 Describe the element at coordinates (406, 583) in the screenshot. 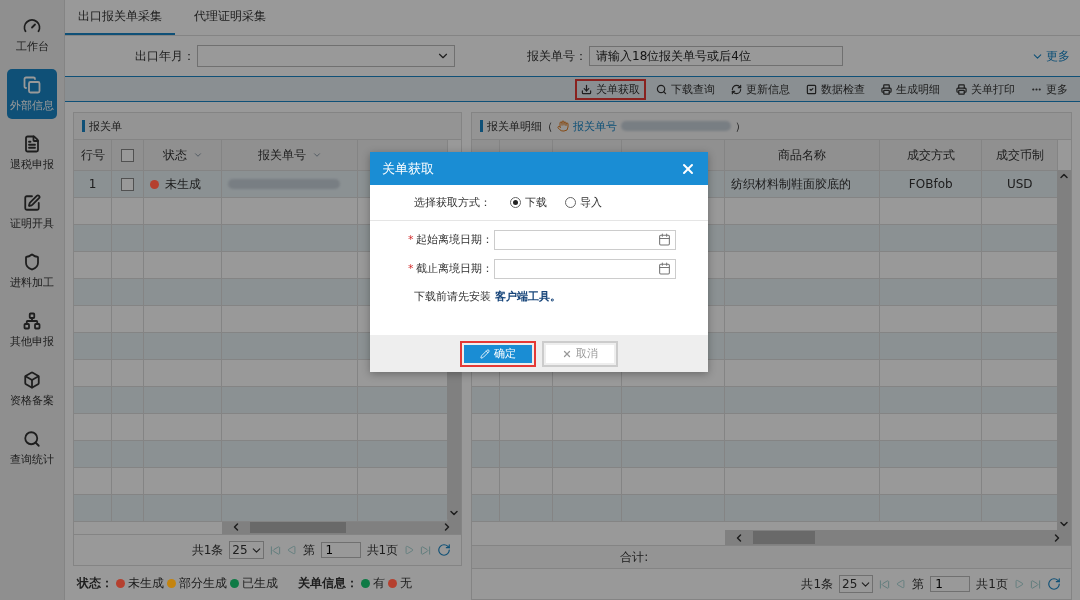

I see `legend-text: 无` at that location.